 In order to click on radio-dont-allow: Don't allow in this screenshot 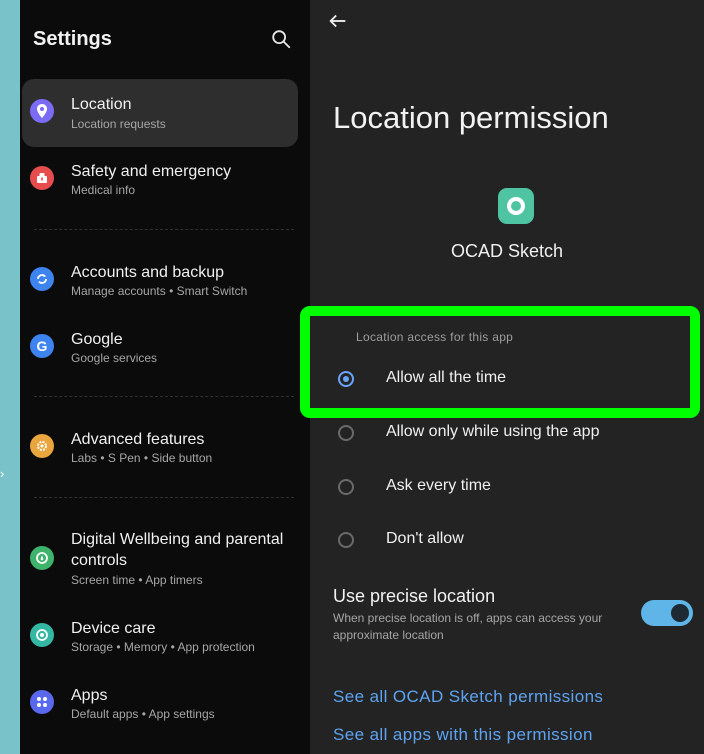, I will do `click(507, 541)`.